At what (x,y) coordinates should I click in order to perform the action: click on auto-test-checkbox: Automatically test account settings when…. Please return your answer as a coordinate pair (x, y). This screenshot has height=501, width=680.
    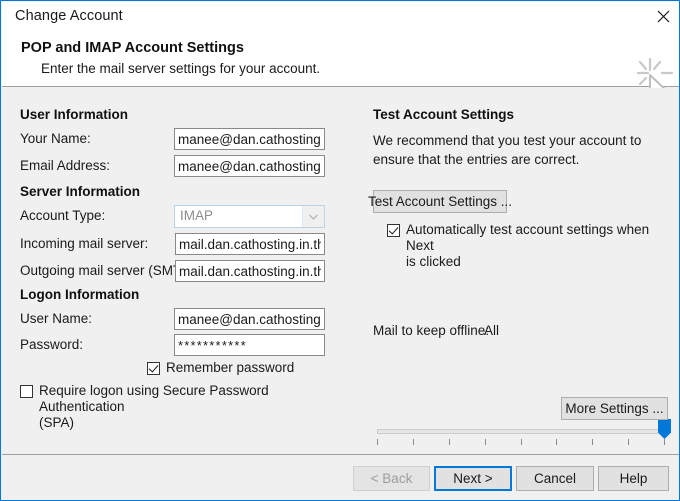
    Looking at the image, I should click on (522, 246).